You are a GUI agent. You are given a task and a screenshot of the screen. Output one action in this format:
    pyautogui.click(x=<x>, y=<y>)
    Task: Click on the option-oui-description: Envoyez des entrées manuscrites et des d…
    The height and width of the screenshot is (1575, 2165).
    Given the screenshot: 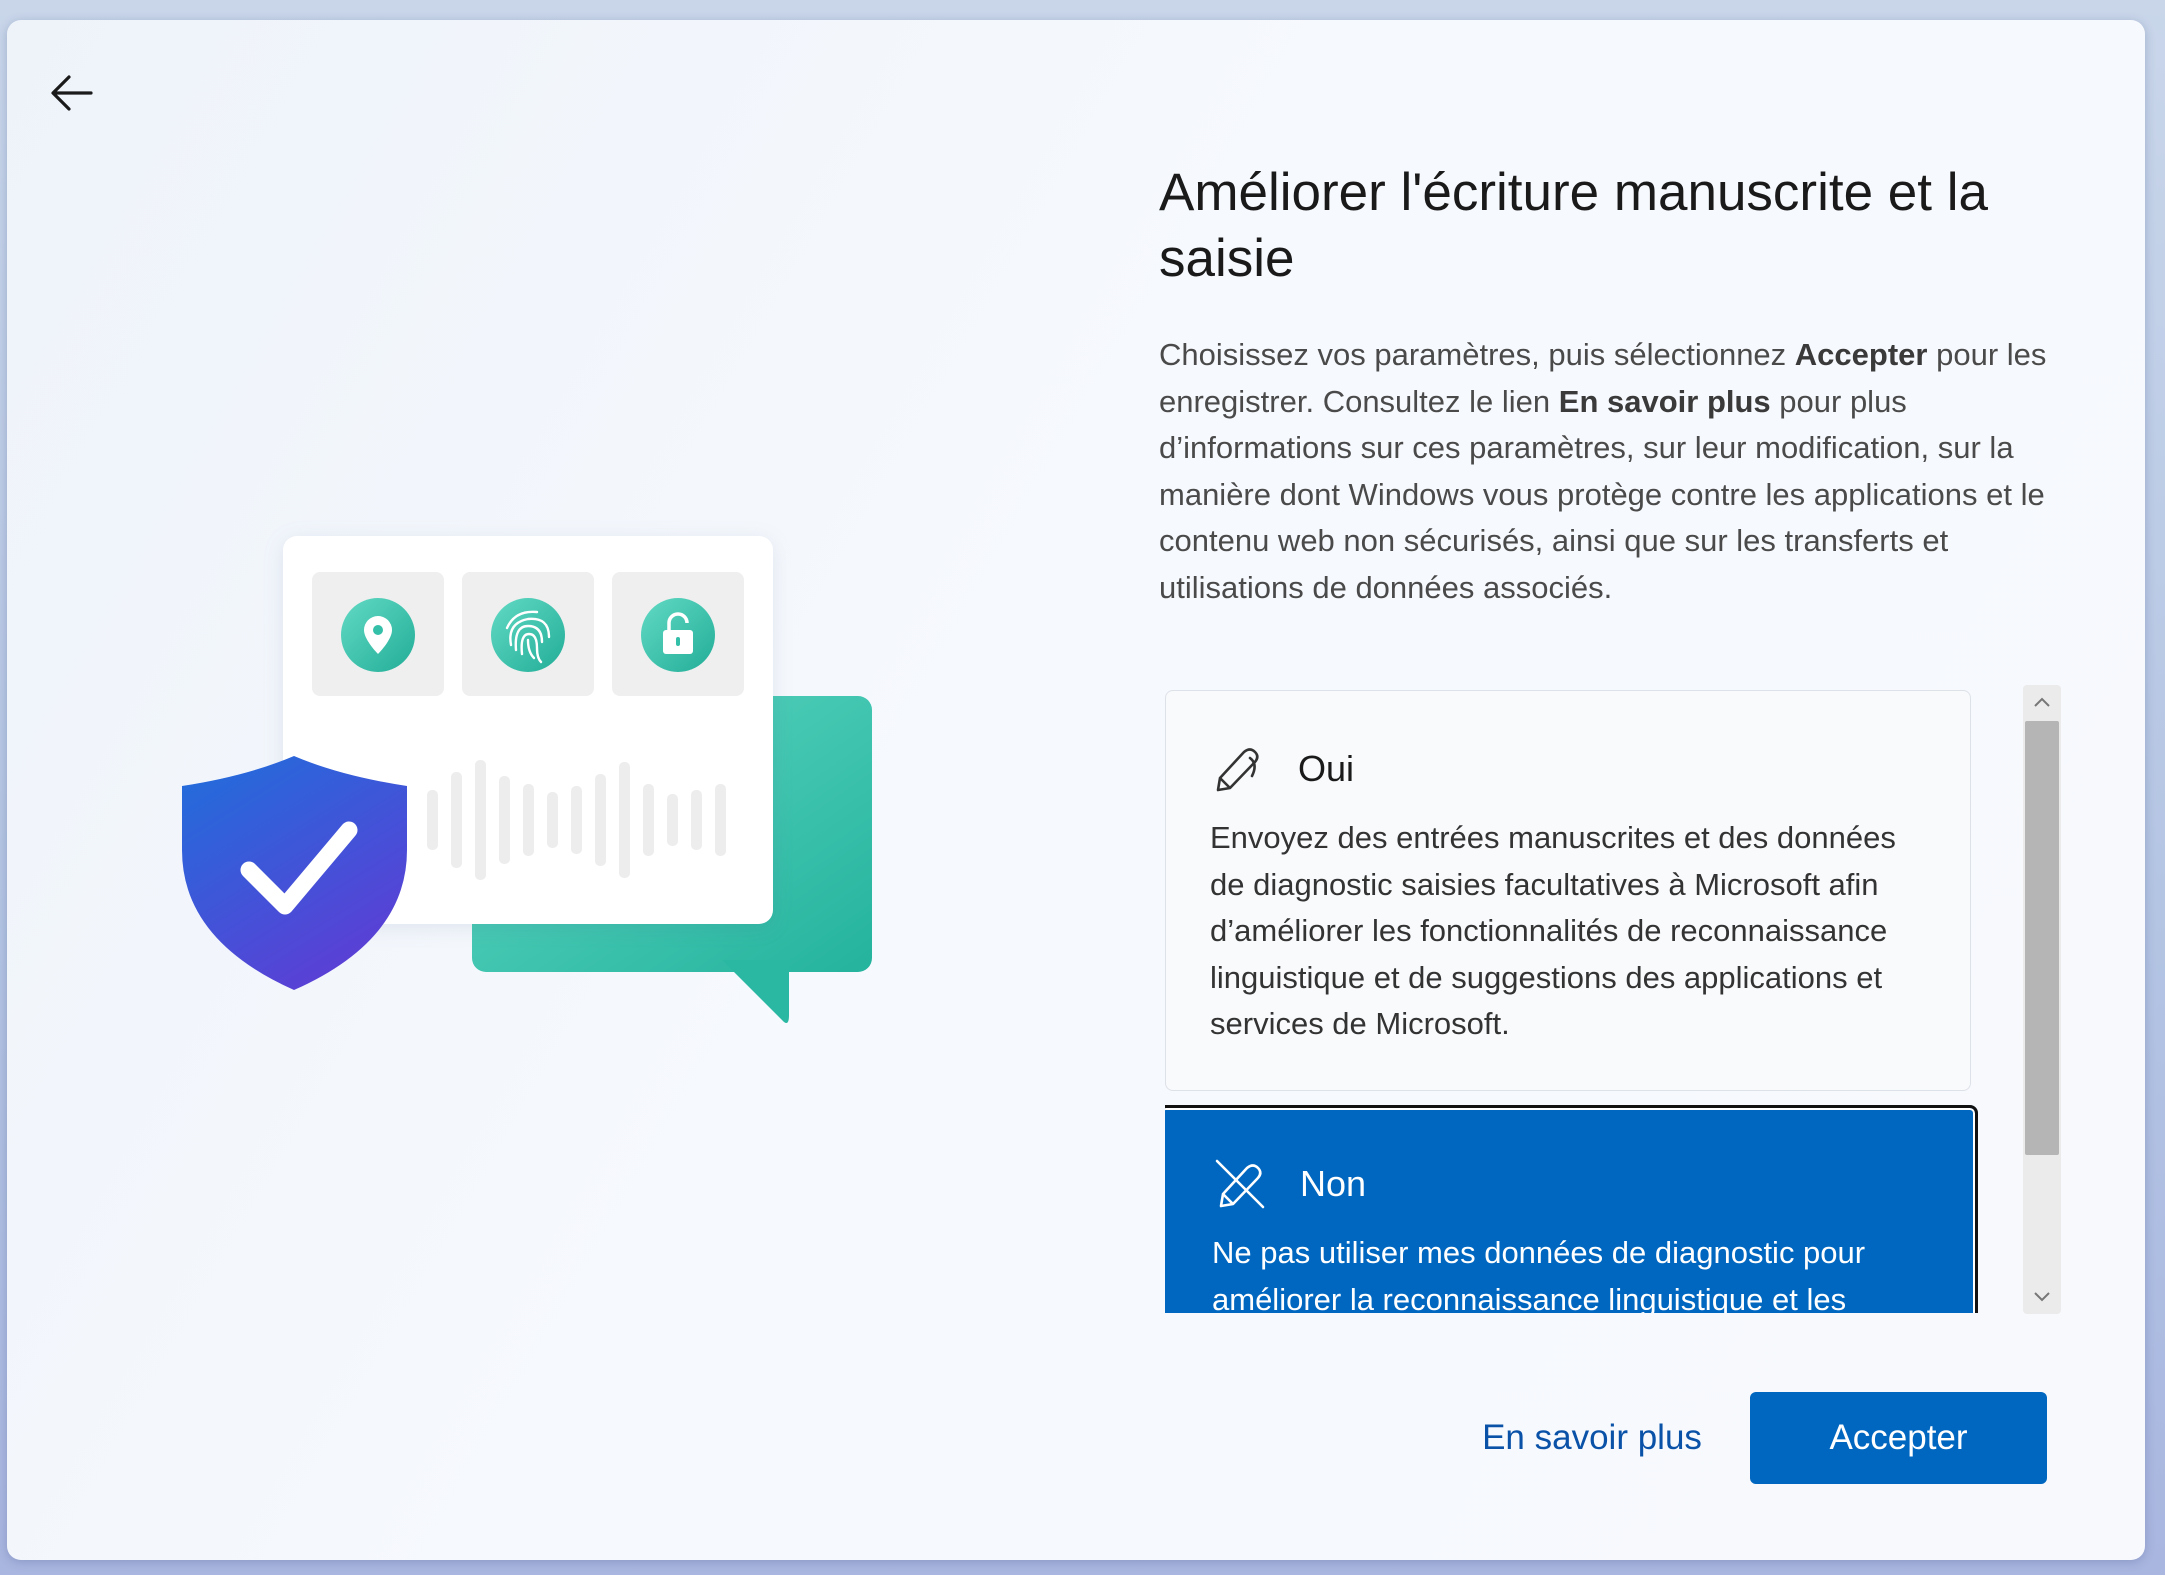 What is the action you would take?
    pyautogui.click(x=1553, y=930)
    